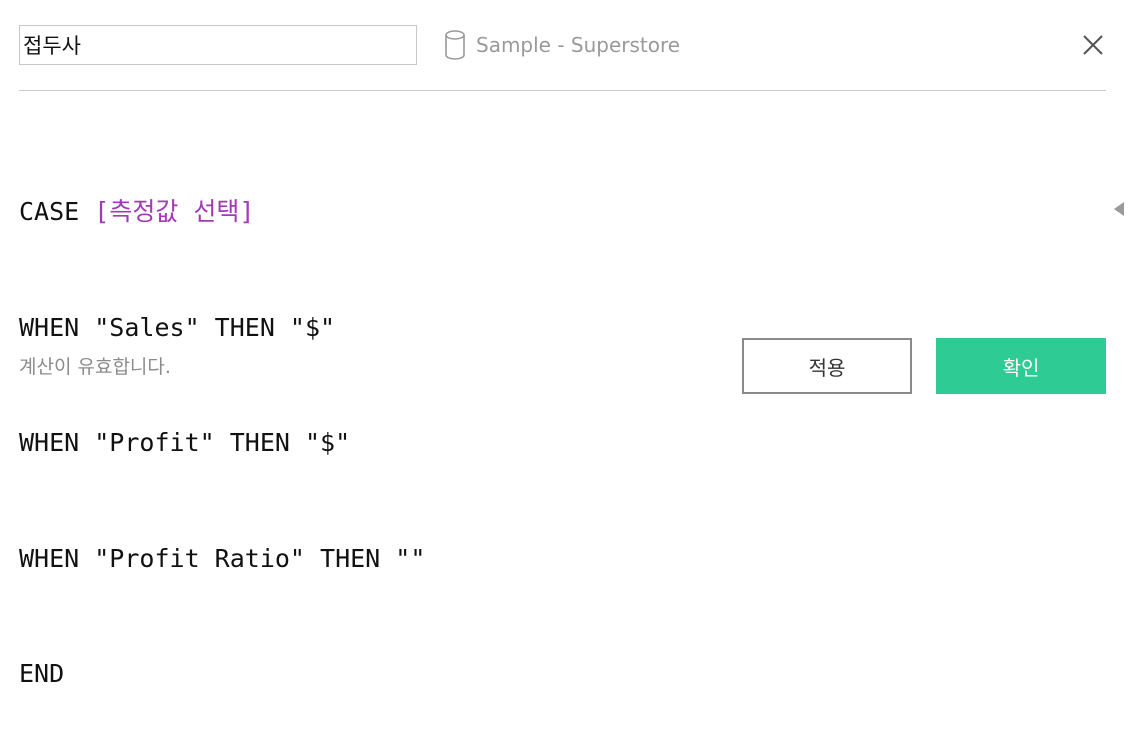  Describe the element at coordinates (218, 45) in the screenshot. I see `calculation-name-input` at that location.